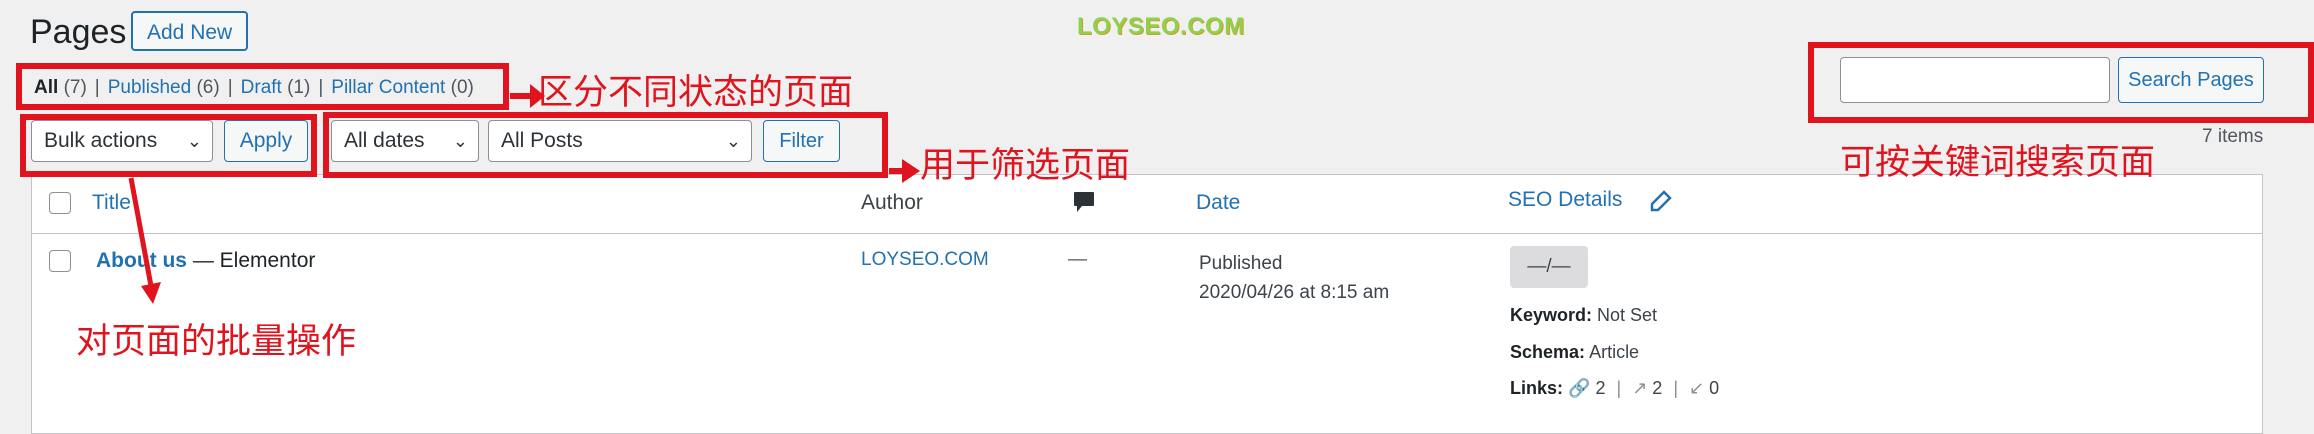  Describe the element at coordinates (904, 171) in the screenshot. I see `arrow-filter` at that location.